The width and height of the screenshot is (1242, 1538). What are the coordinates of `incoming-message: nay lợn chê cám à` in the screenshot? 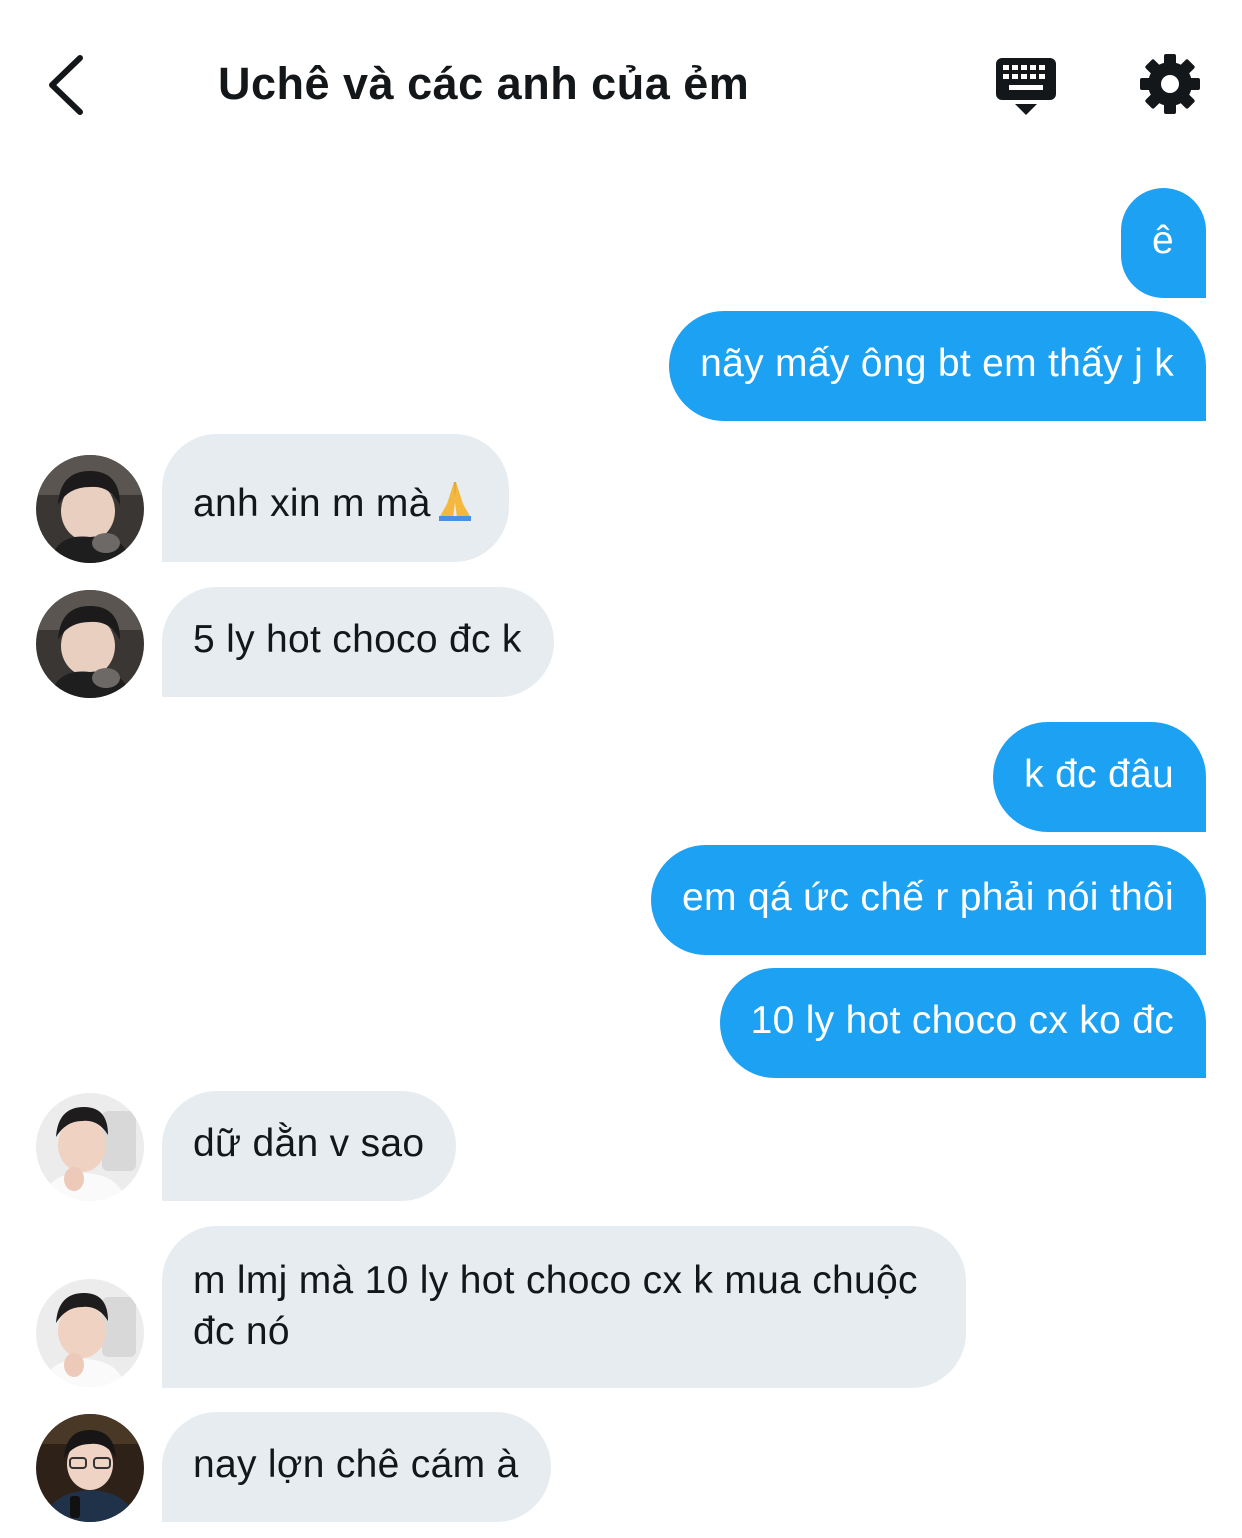 It's located at (356, 1467).